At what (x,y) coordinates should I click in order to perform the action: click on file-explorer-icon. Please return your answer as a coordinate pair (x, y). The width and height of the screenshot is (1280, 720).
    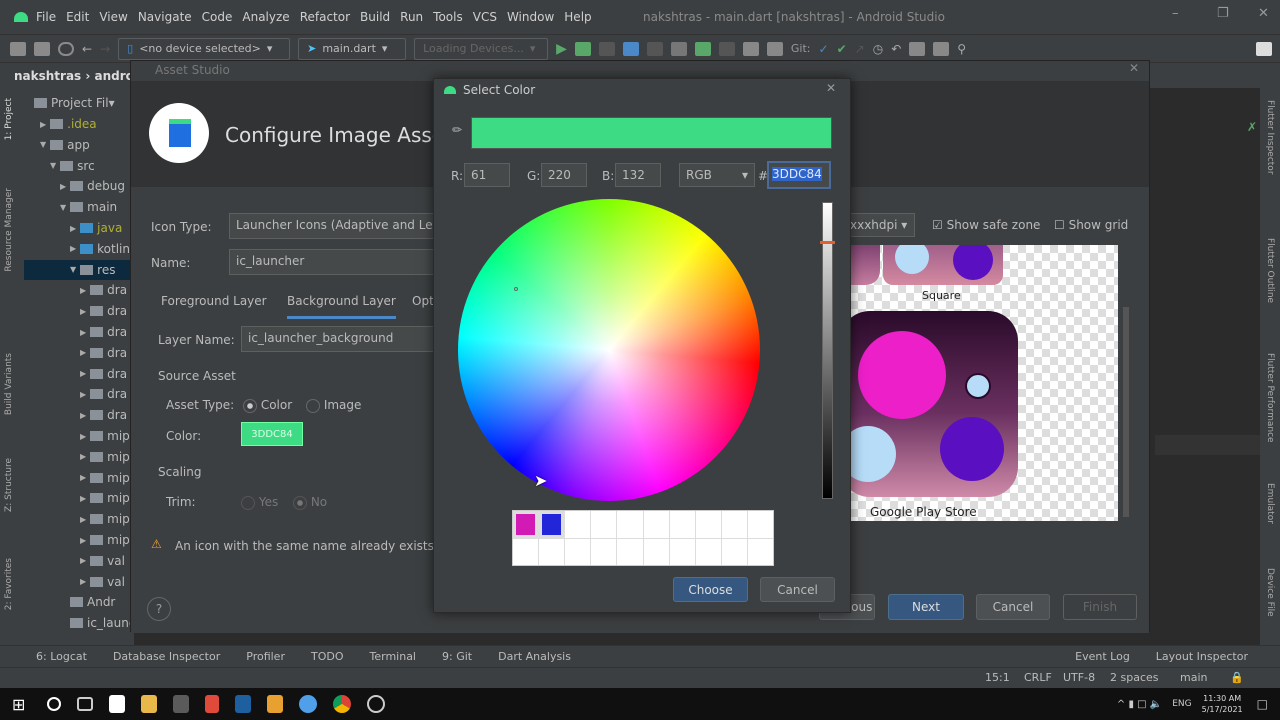
    Looking at the image, I should click on (149, 704).